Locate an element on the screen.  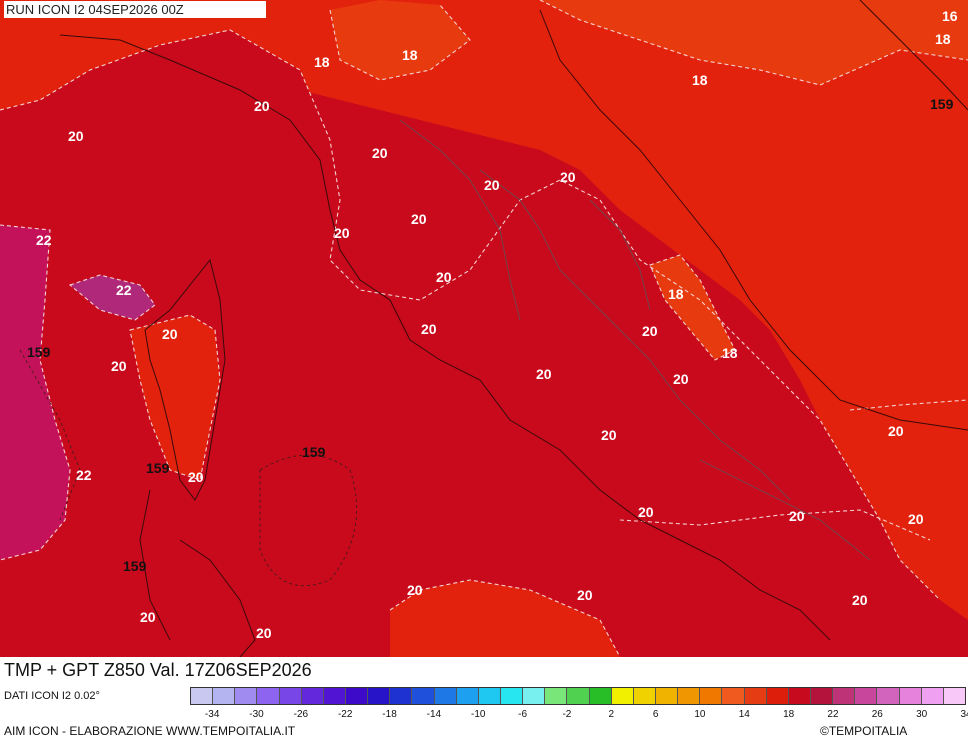
scale-tick-label: -26 is located at coordinates (301, 714).